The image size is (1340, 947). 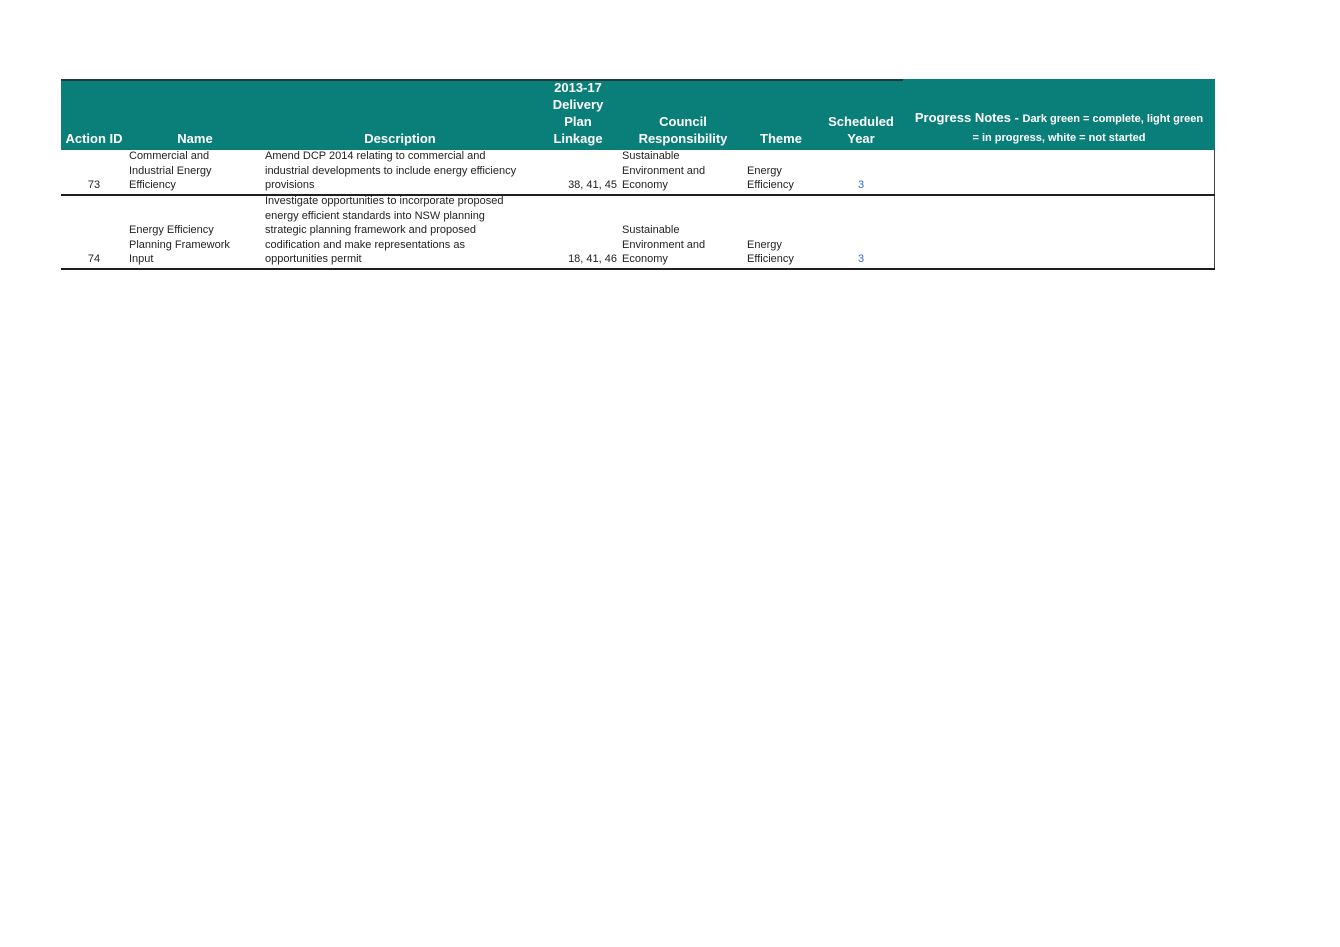 What do you see at coordinates (781, 138) in the screenshot?
I see `header-theme: Theme` at bounding box center [781, 138].